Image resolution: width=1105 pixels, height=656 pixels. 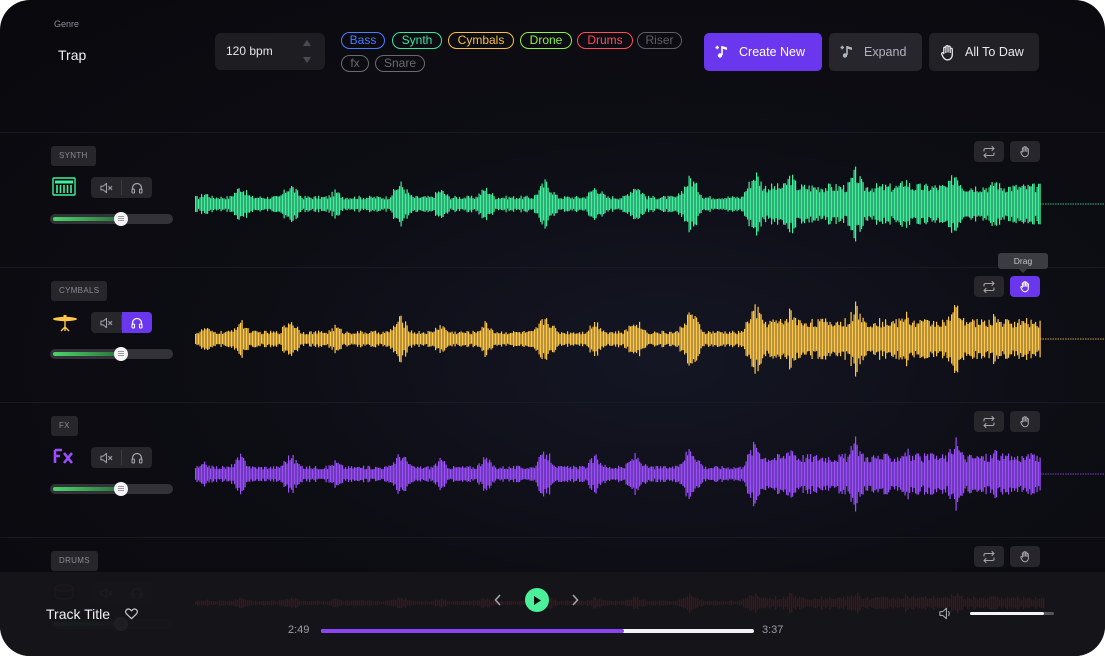 I want to click on next-button, so click(x=575, y=600).